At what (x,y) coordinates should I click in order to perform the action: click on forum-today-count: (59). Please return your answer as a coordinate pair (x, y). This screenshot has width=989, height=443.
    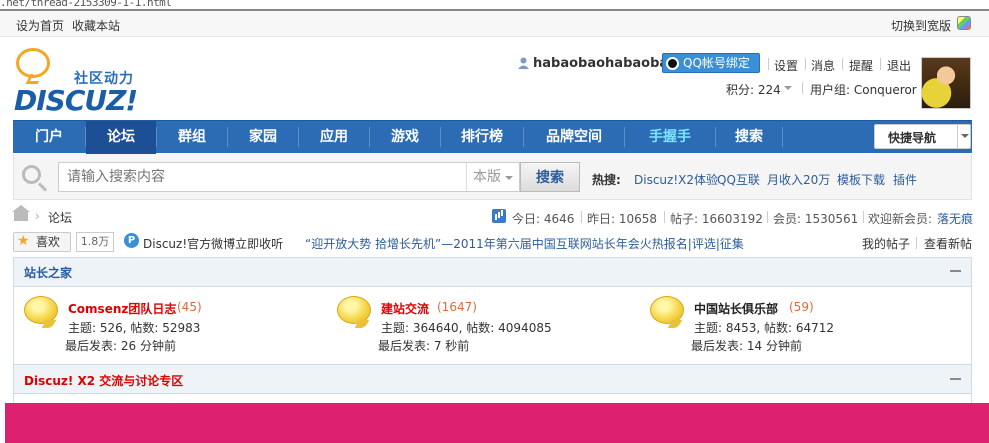
    Looking at the image, I should click on (801, 307).